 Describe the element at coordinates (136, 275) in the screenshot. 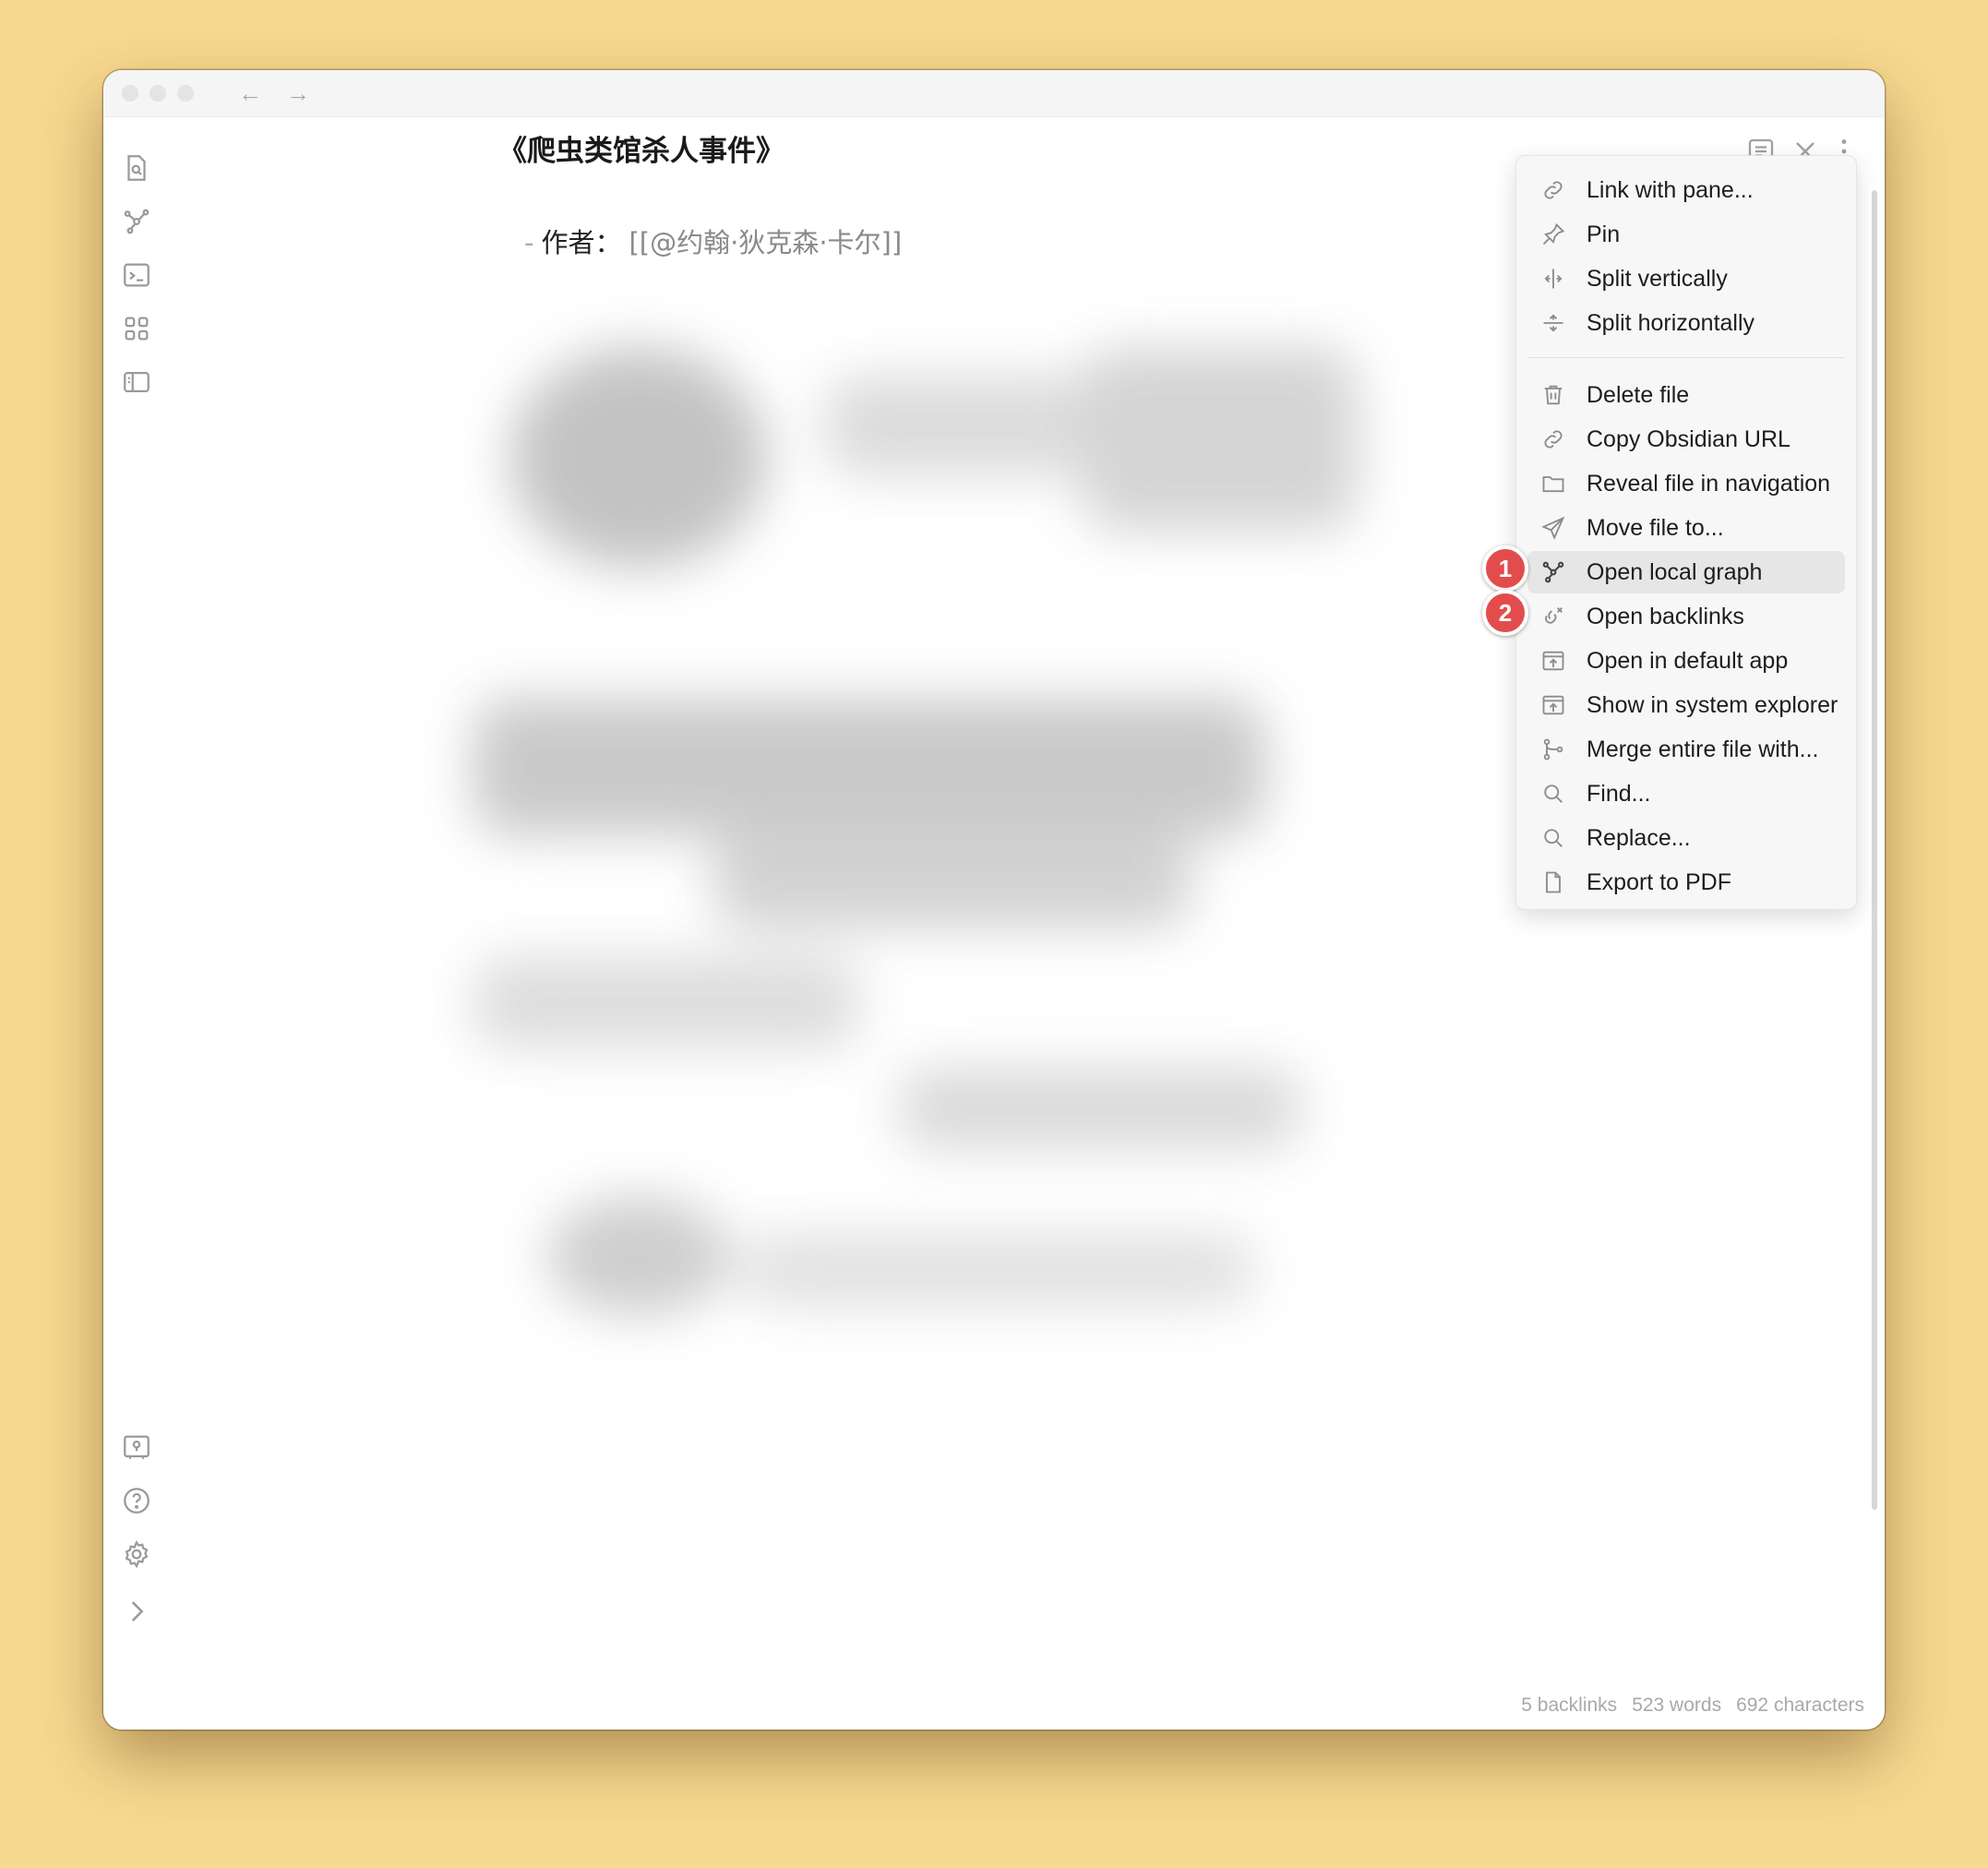

I see `terminal-icon` at that location.